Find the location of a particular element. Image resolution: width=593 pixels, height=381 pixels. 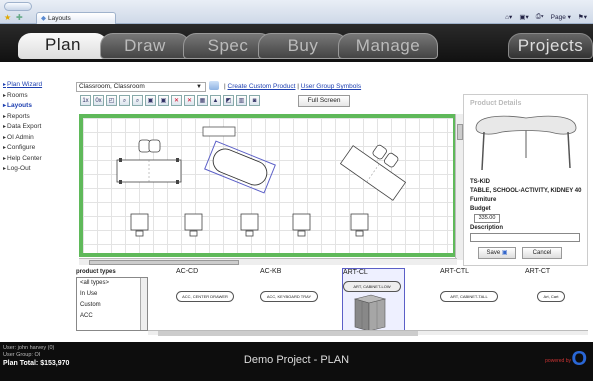

chair-row is located at coordinates (249, 225).